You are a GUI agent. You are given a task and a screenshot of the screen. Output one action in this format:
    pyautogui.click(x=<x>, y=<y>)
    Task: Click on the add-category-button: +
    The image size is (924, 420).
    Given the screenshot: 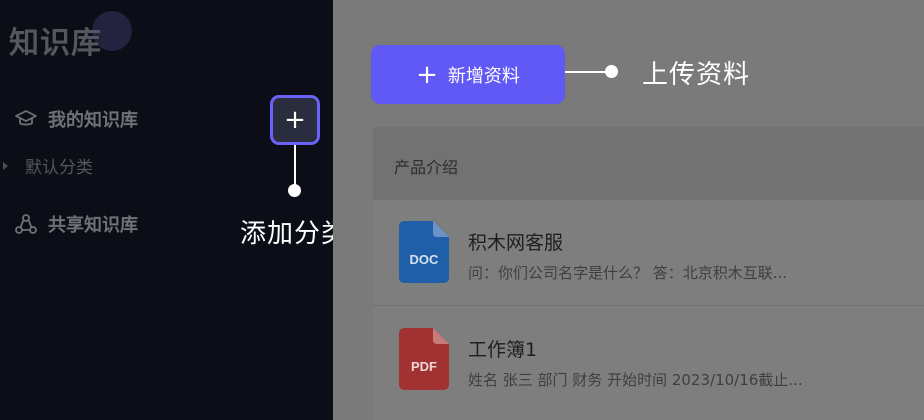 What is the action you would take?
    pyautogui.click(x=295, y=120)
    